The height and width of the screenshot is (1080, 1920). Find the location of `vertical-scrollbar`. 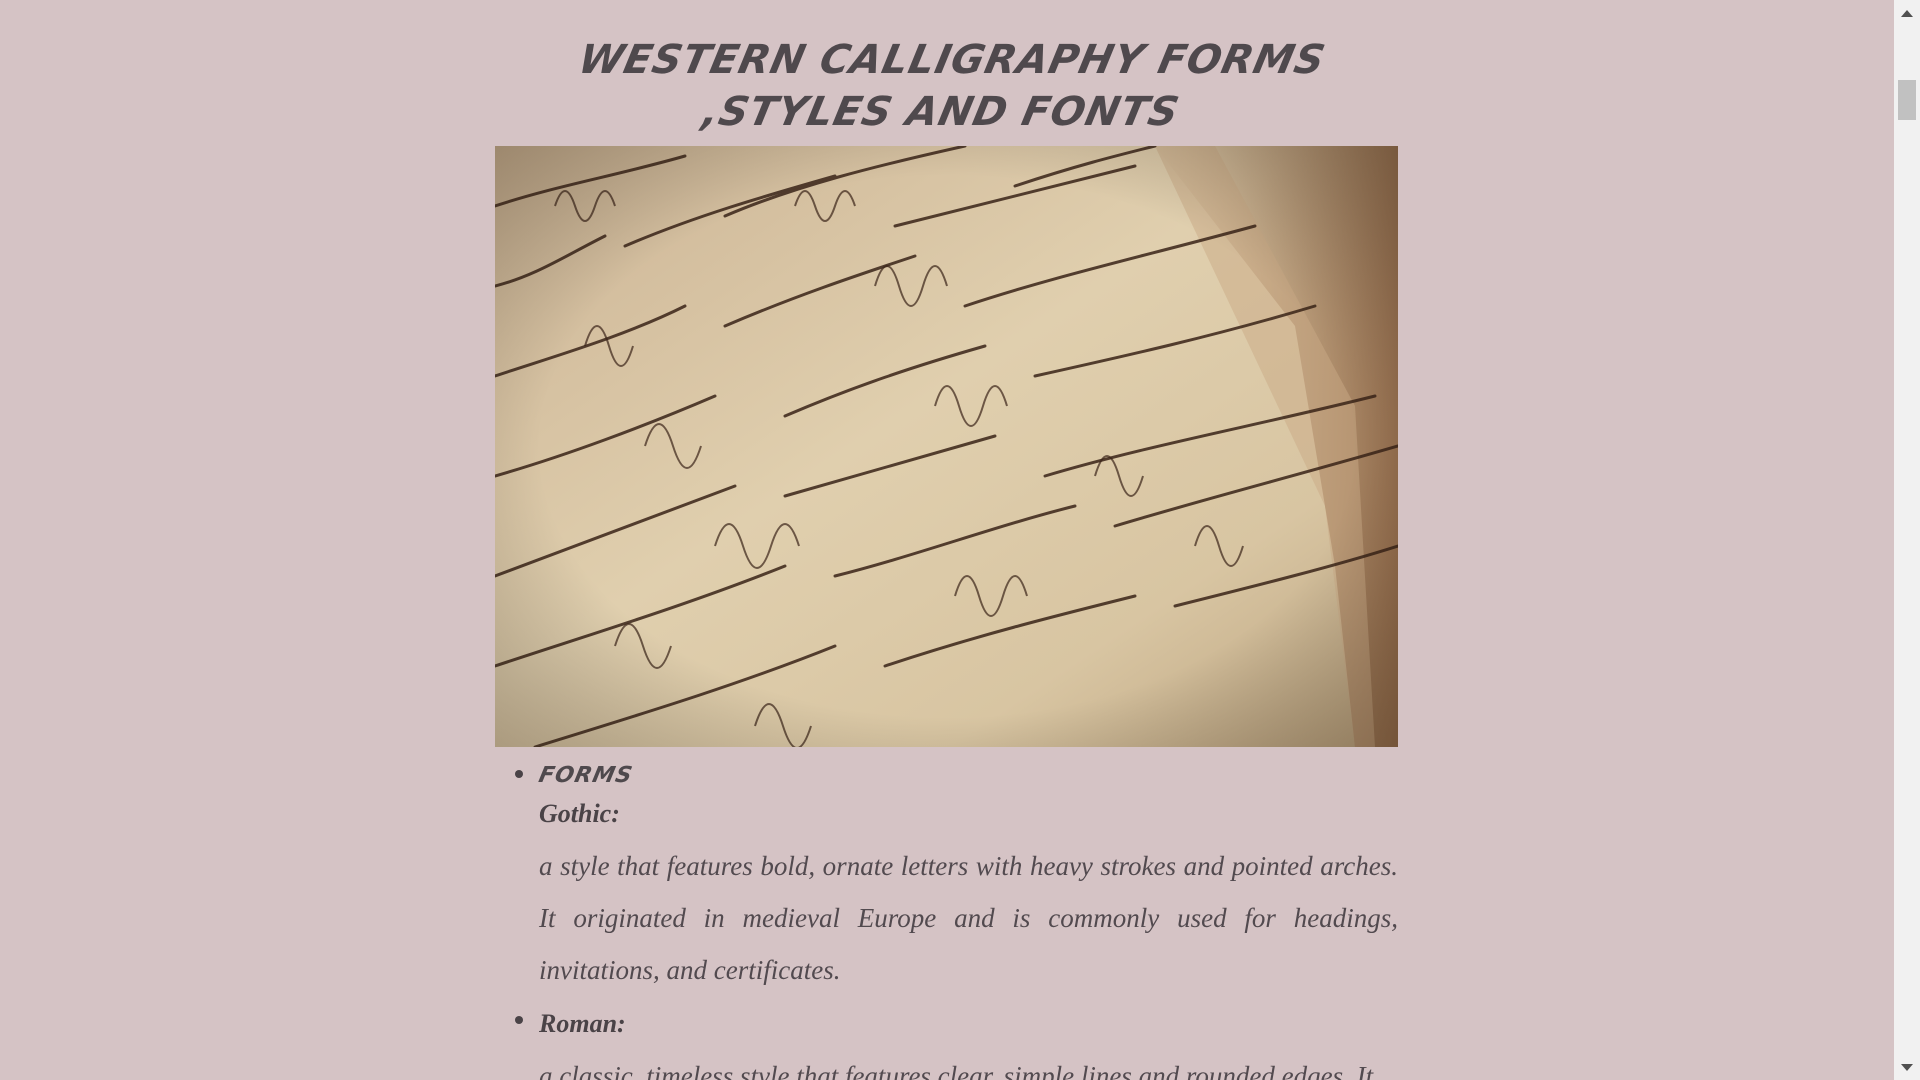

vertical-scrollbar is located at coordinates (1907, 540).